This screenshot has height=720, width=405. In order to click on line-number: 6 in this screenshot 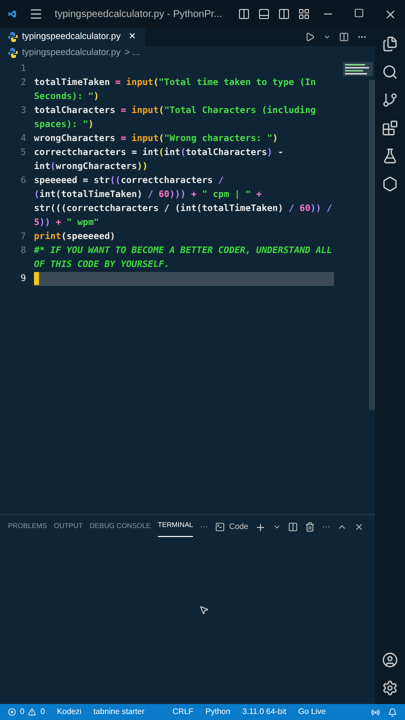, I will do `click(23, 181)`.